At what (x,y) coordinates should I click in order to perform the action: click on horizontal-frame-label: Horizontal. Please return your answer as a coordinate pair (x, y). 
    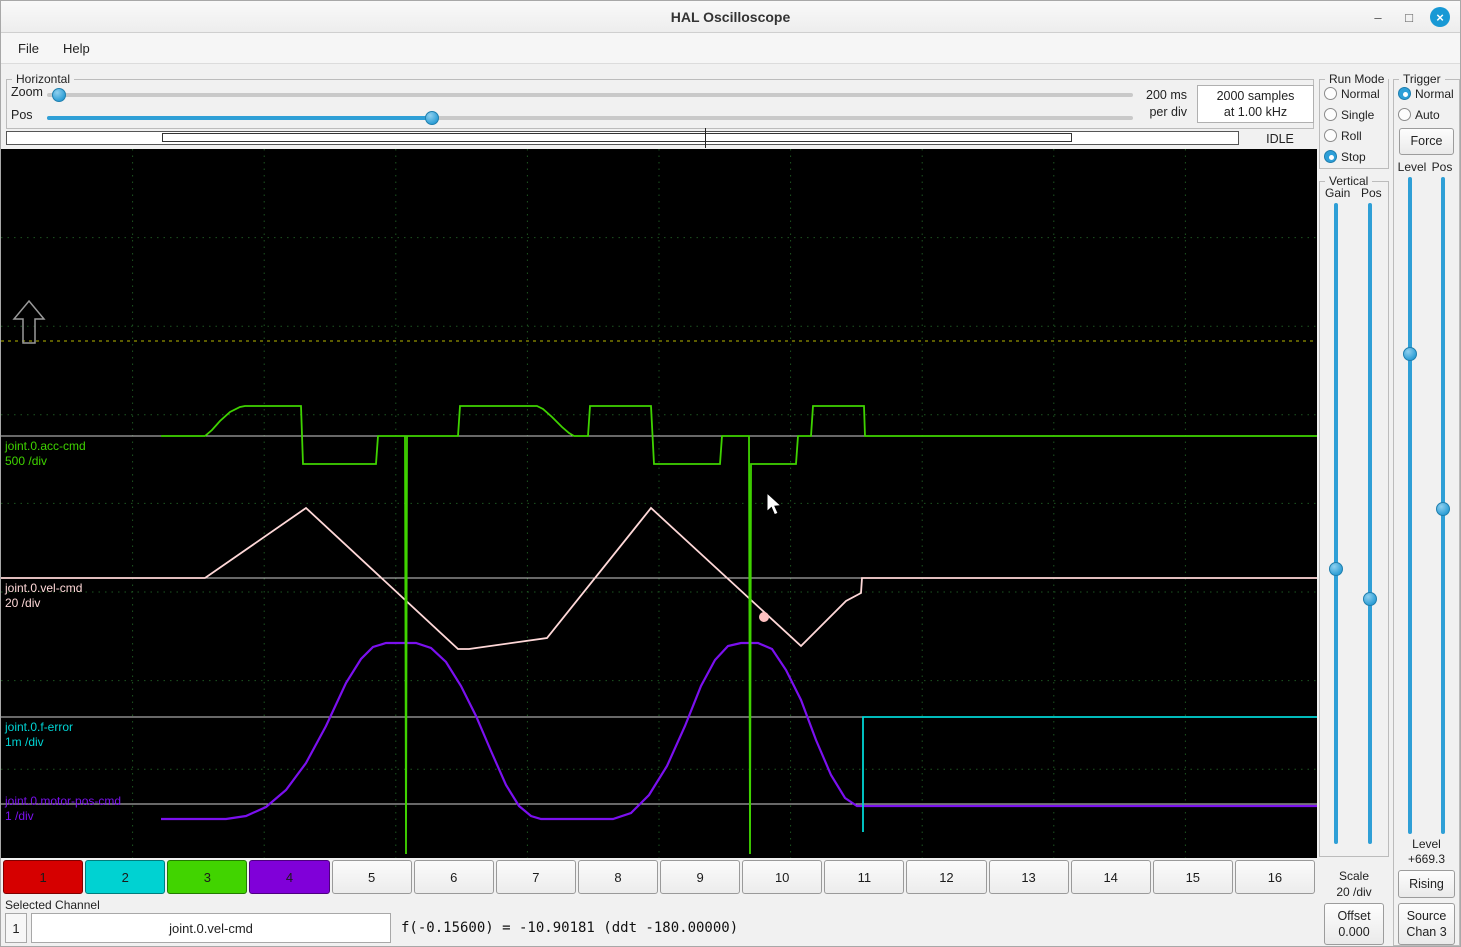
    Looking at the image, I should click on (43, 79).